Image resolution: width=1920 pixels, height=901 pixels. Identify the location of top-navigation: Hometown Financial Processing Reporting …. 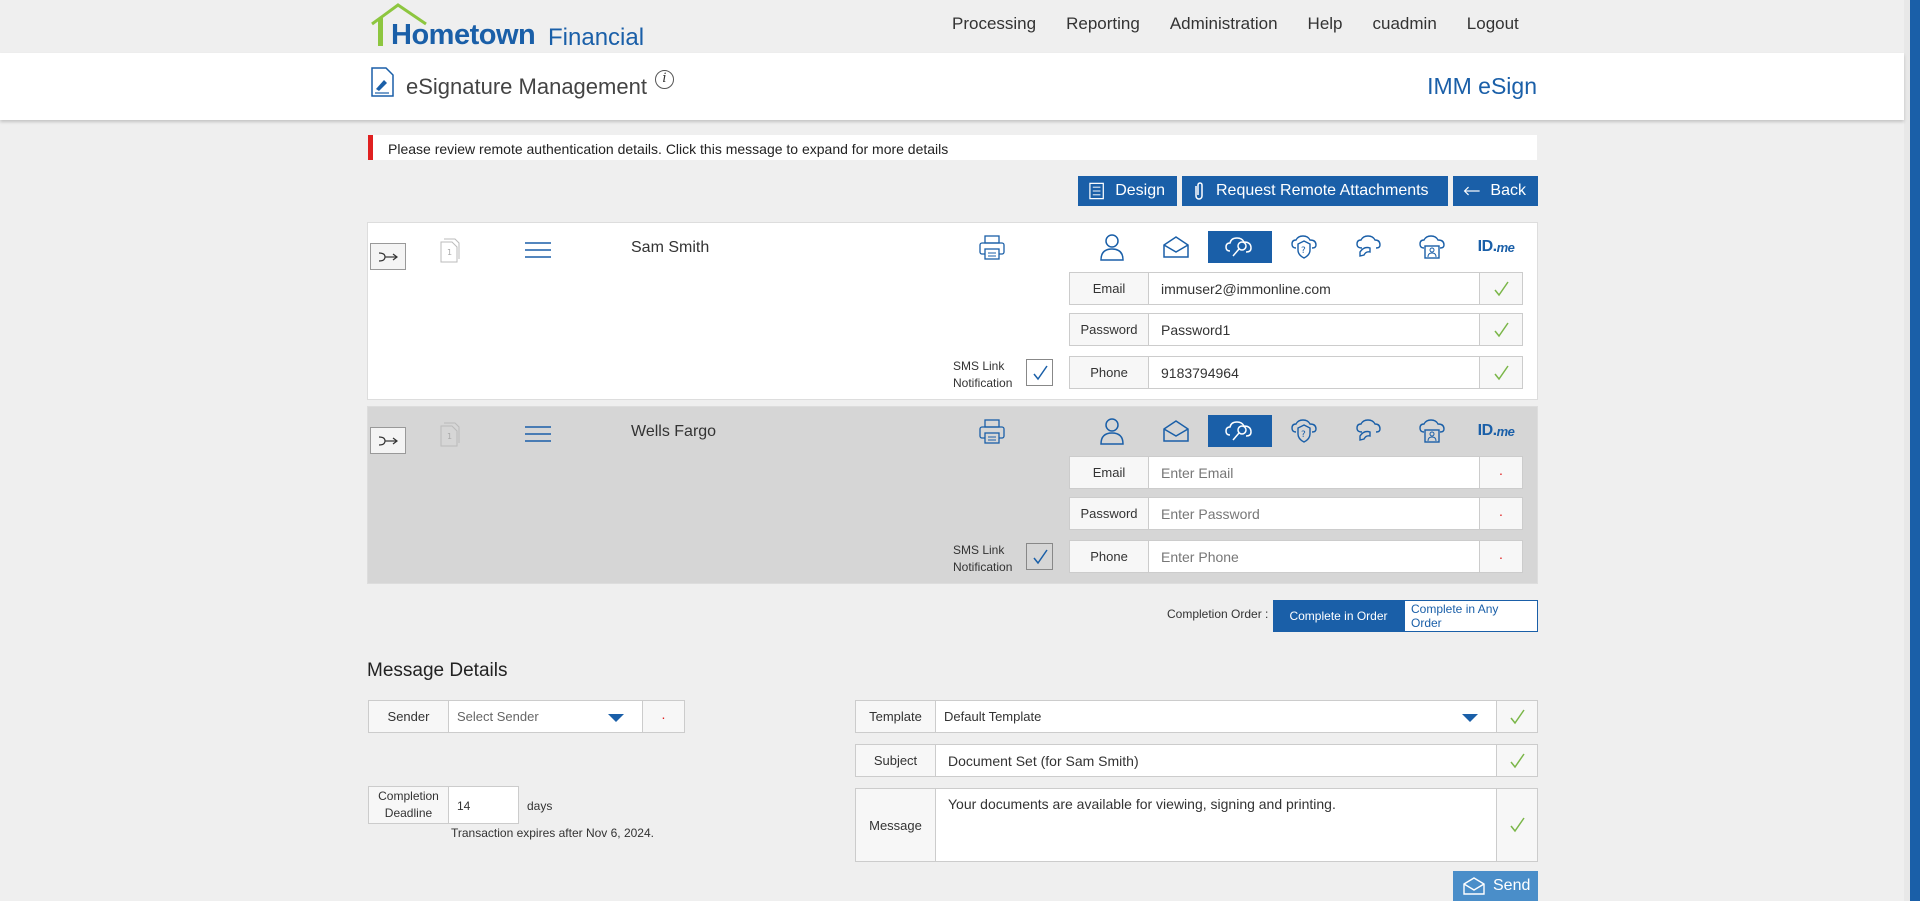
(952, 26).